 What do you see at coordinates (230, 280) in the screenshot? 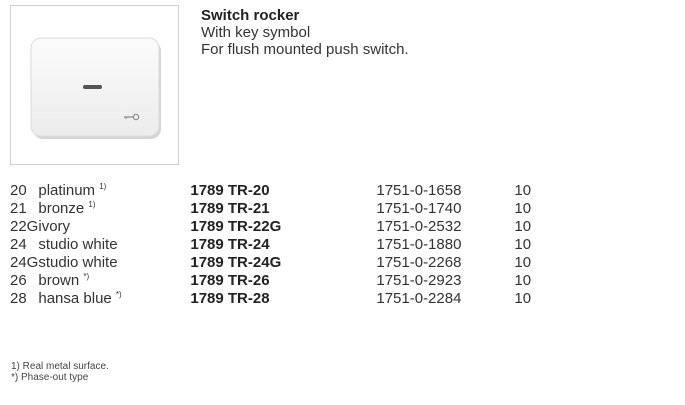
I see `article-number: 1789 TR-26` at bounding box center [230, 280].